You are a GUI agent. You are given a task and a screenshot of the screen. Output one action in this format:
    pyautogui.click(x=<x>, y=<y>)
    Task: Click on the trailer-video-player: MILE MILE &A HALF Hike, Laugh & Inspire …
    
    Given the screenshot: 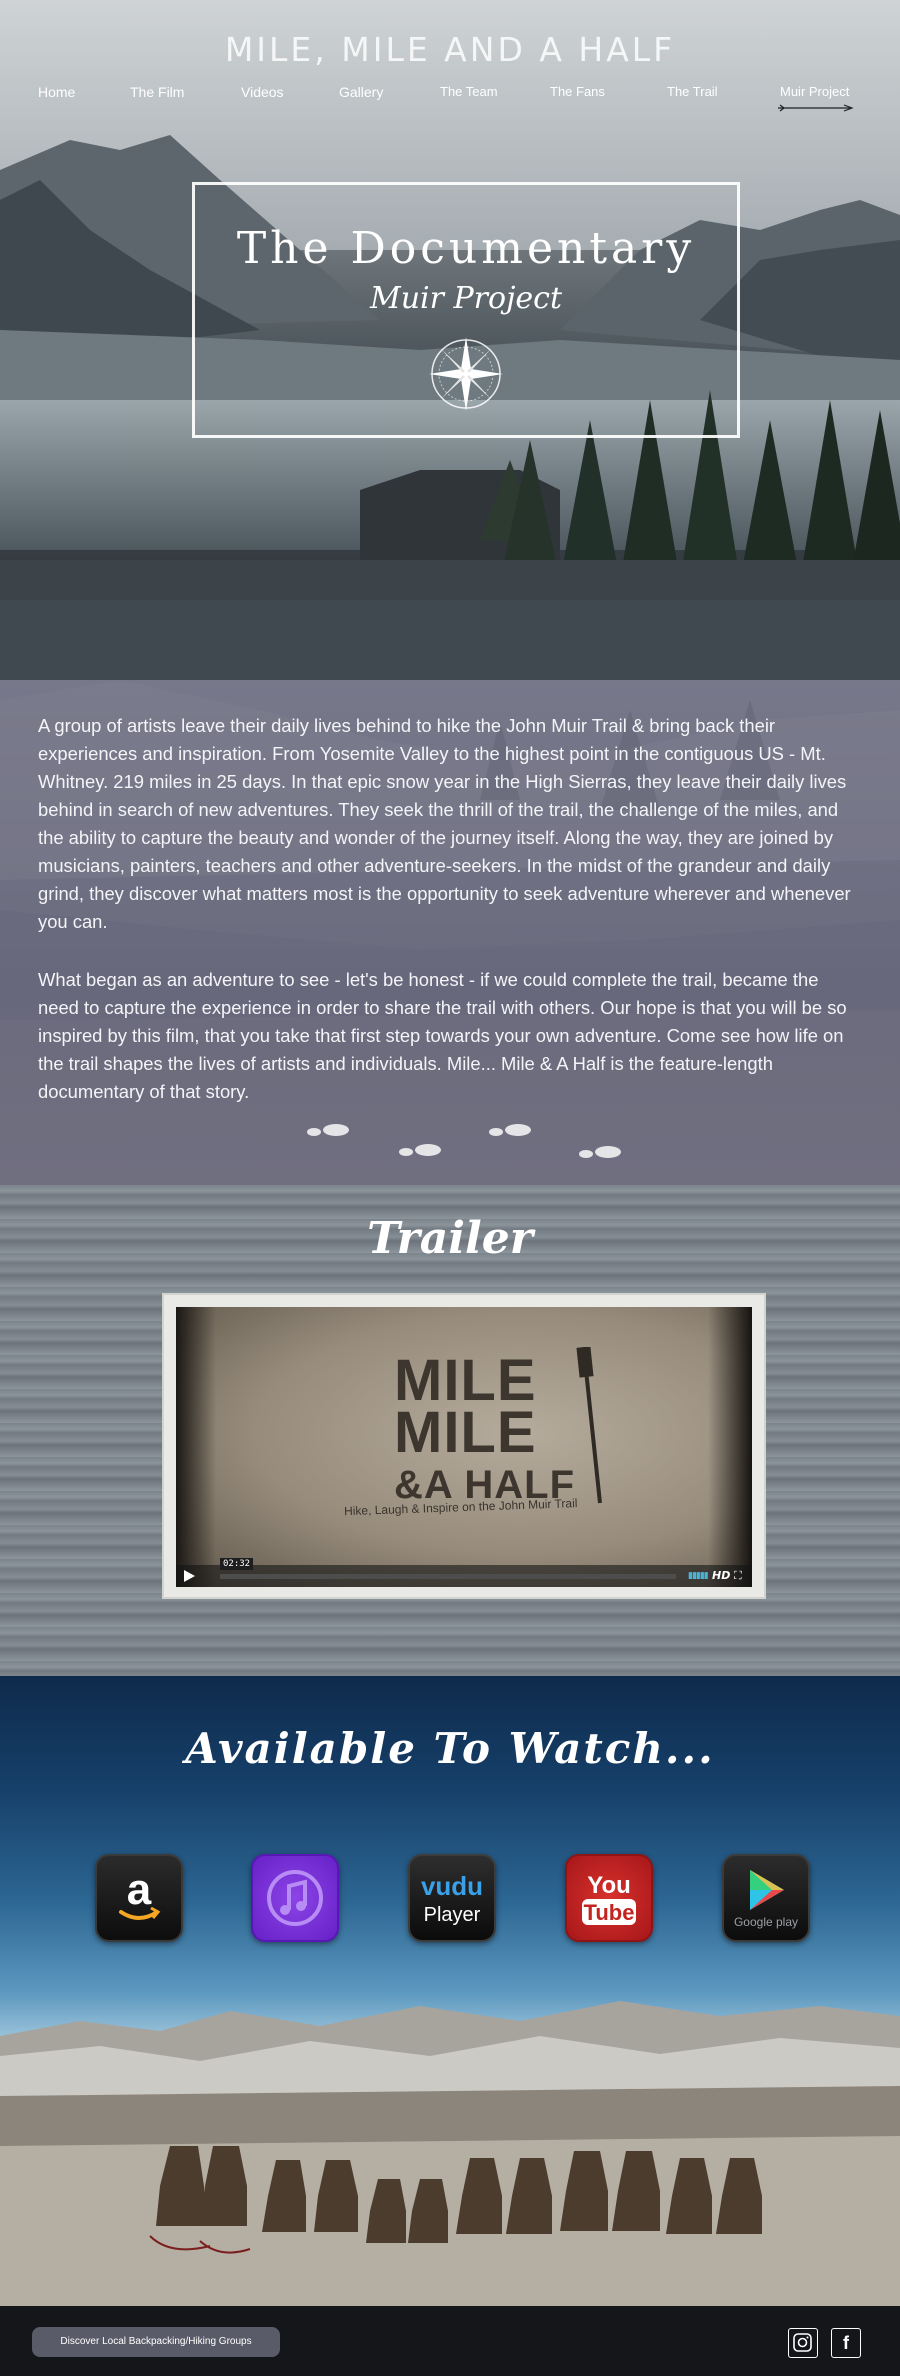 What is the action you would take?
    pyautogui.click(x=464, y=1447)
    